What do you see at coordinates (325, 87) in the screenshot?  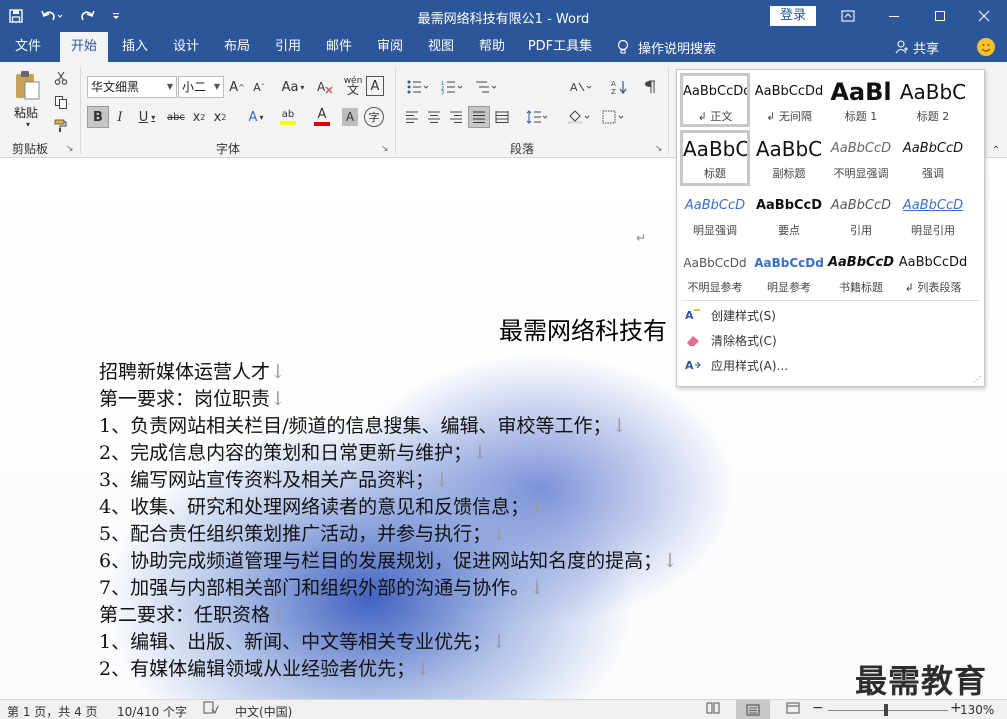 I see `clear-formatting-icon: A` at bounding box center [325, 87].